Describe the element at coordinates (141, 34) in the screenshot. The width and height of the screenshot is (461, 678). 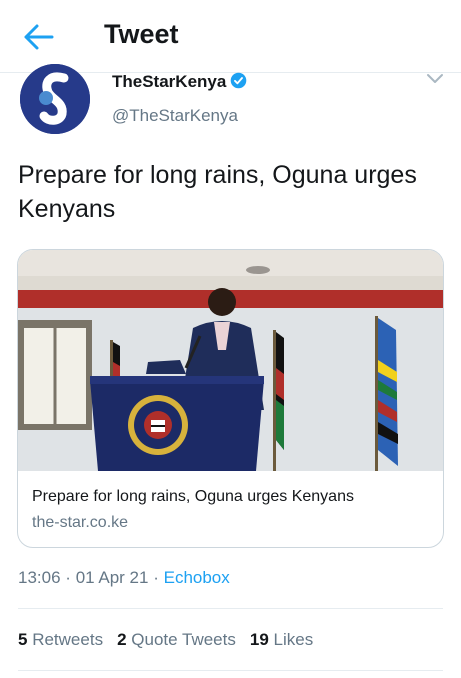
I see `page-title: Tweet` at that location.